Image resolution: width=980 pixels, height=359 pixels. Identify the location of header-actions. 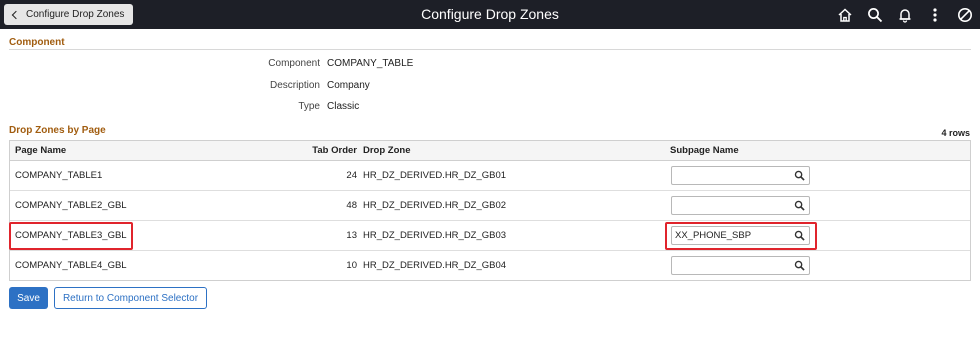
(905, 14).